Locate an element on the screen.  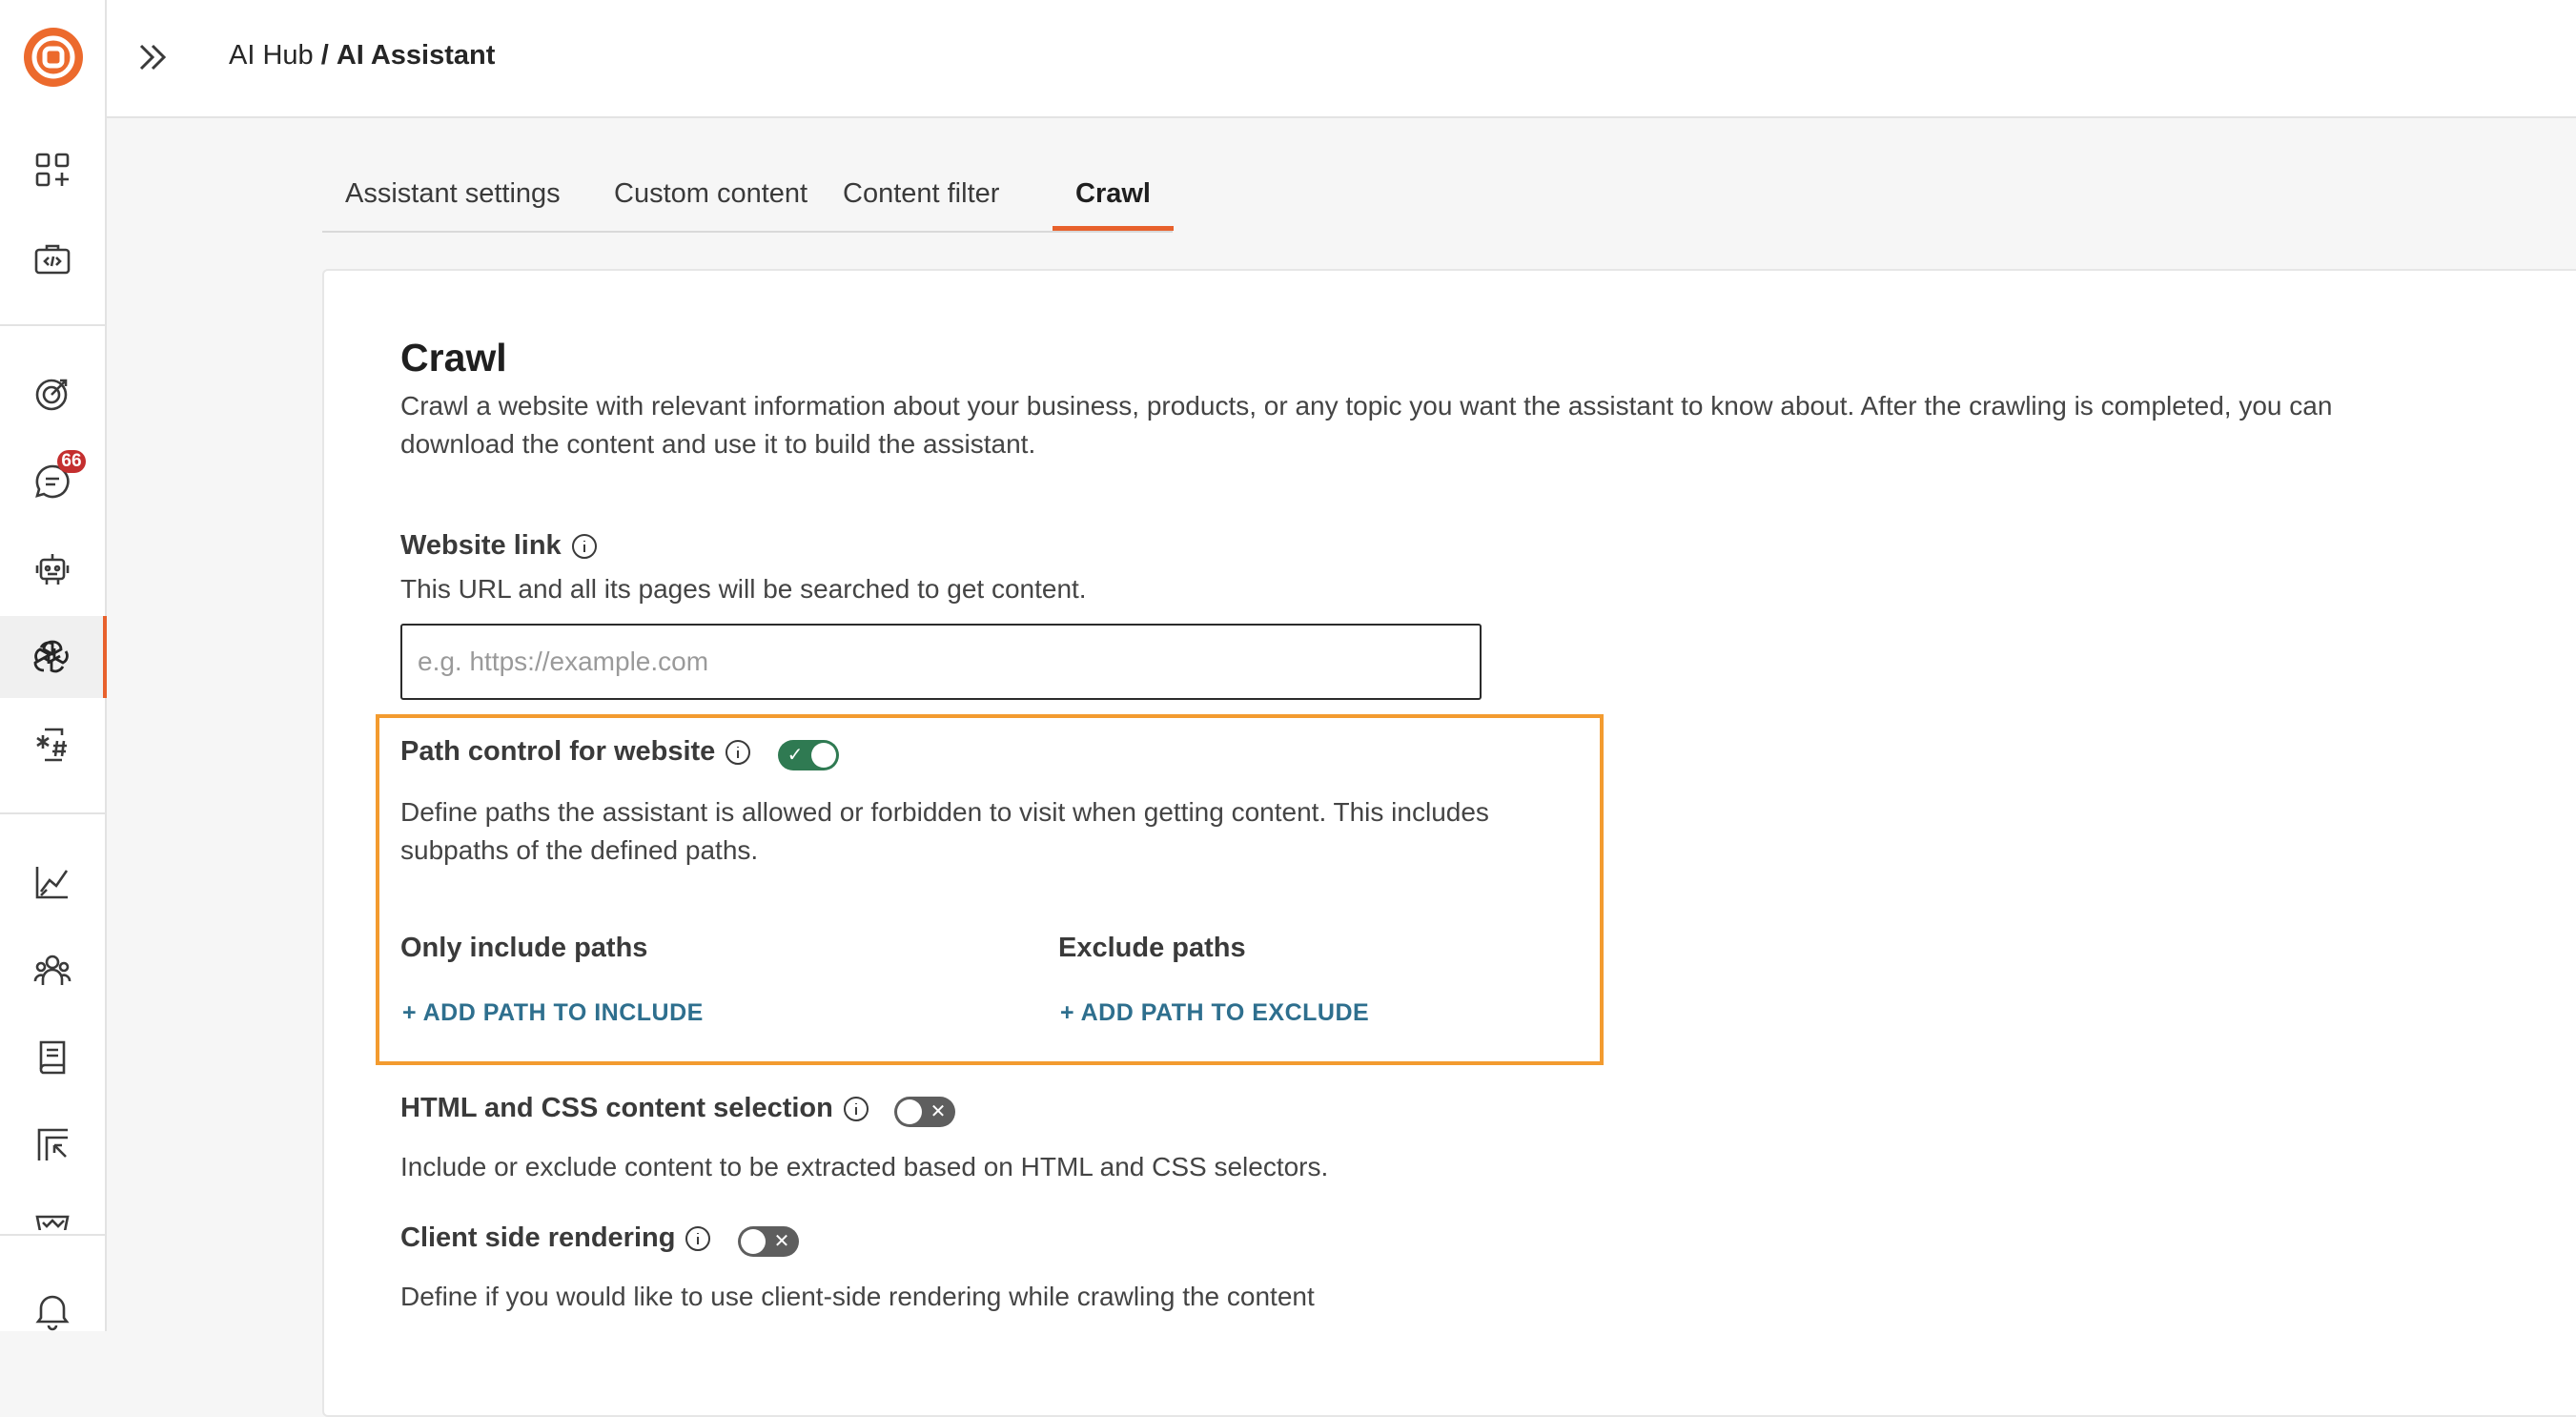
page-title: Crawl is located at coordinates (454, 358).